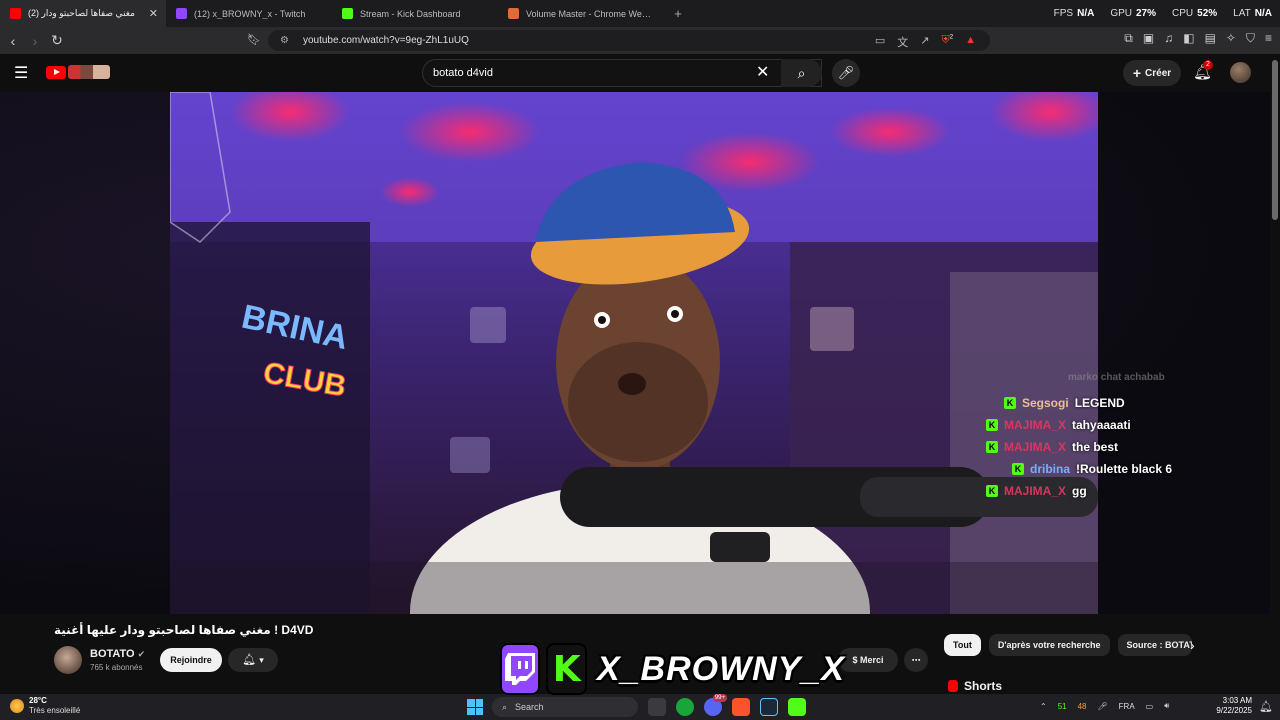 The image size is (1280, 720). Describe the element at coordinates (1198, 38) in the screenshot. I see `extensions-area: ⧉ ▣ ♫ ◧ ▤ ✧ ⛉ ≡` at that location.